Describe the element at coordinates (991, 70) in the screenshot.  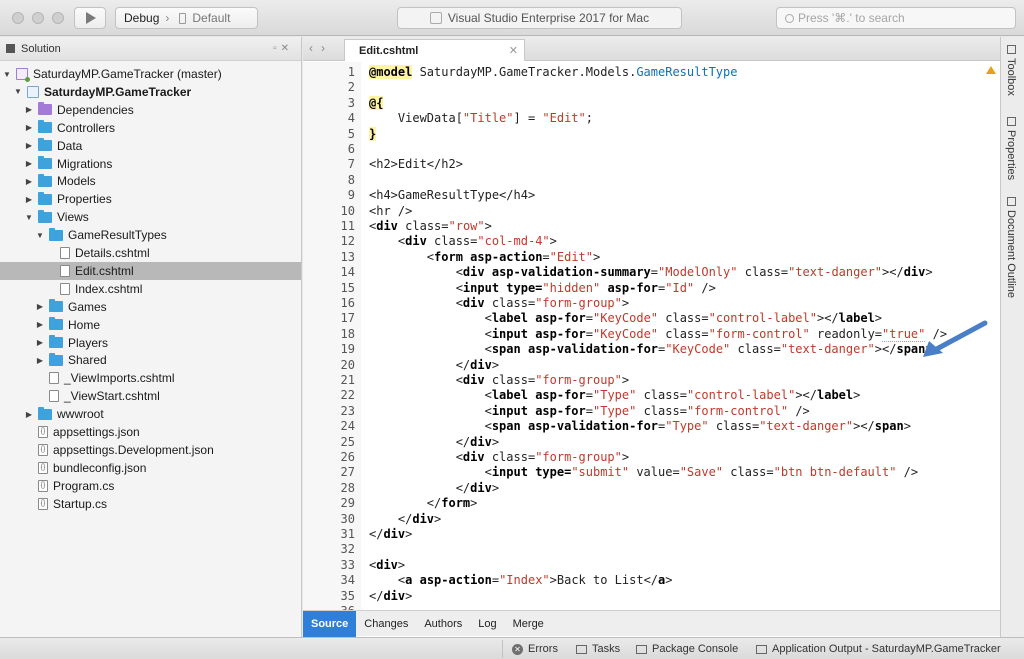
I see `warning-icon` at that location.